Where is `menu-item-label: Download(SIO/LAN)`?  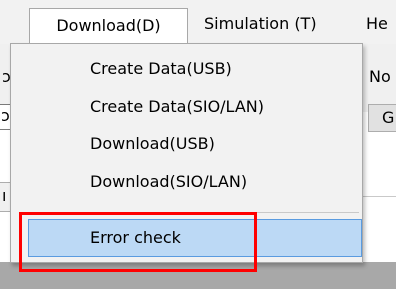
menu-item-label: Download(SIO/LAN) is located at coordinates (169, 181).